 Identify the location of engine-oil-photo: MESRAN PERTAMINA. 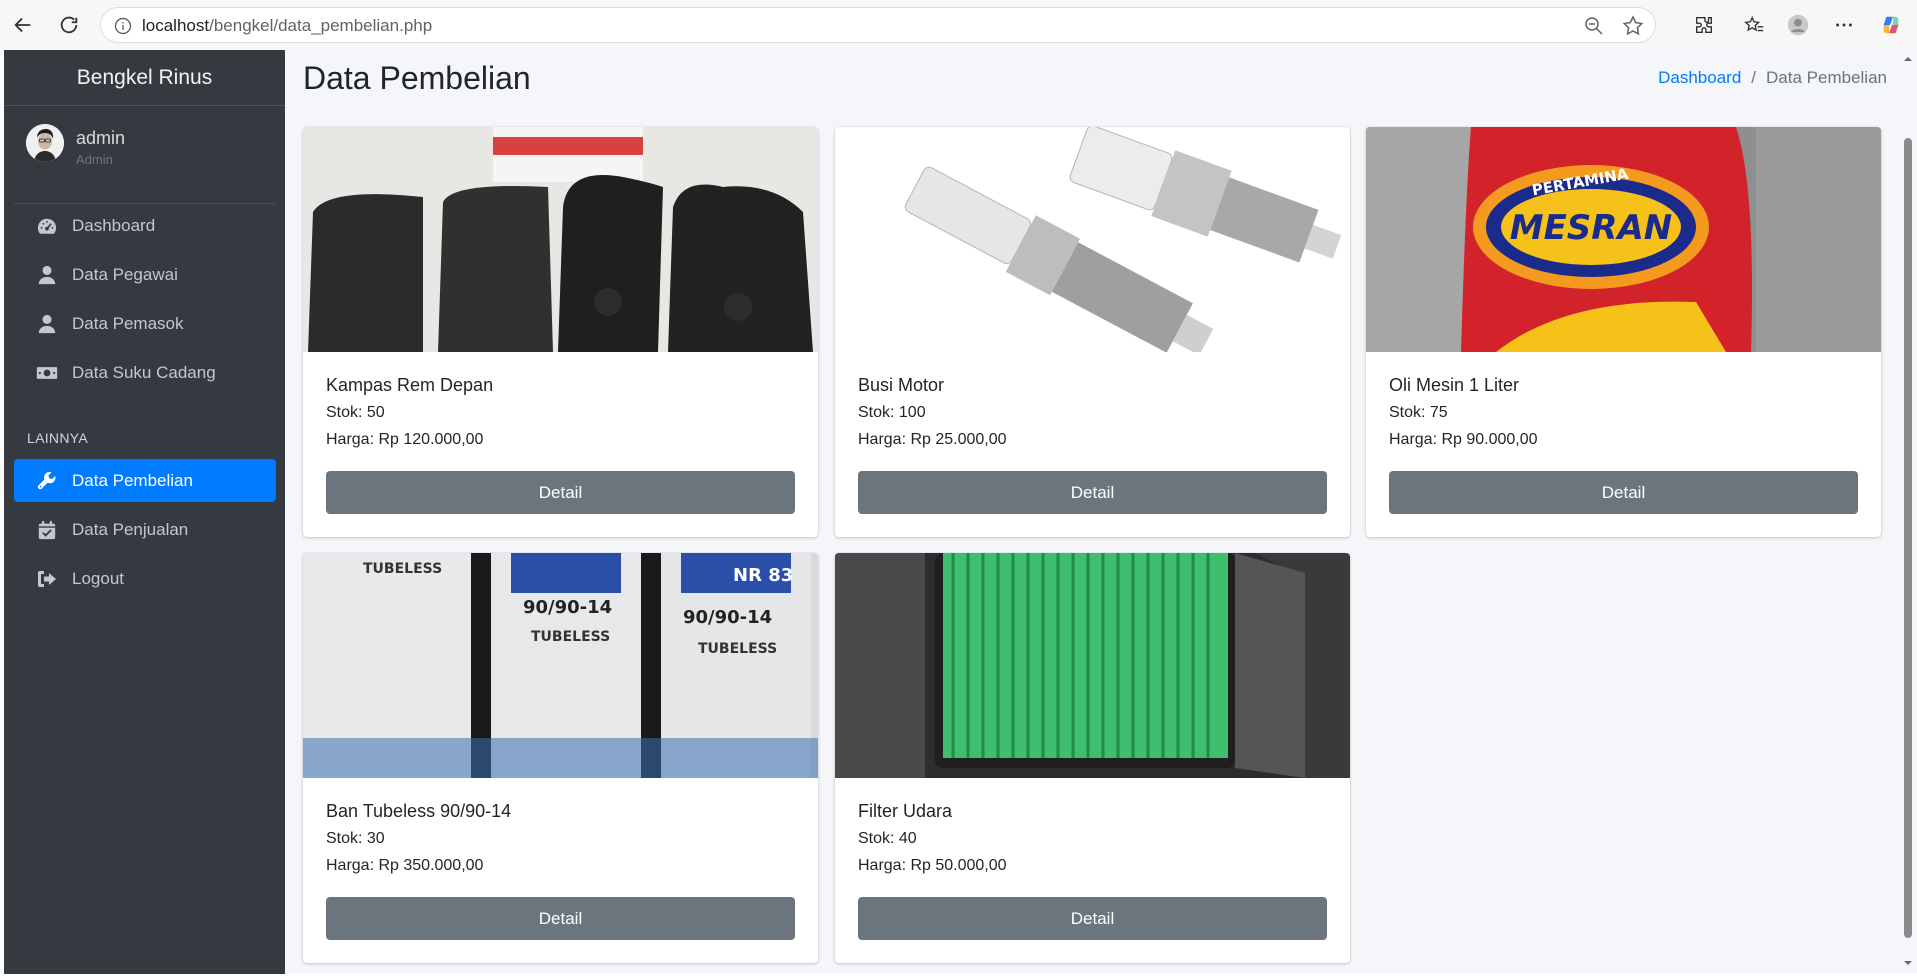
(1623, 239).